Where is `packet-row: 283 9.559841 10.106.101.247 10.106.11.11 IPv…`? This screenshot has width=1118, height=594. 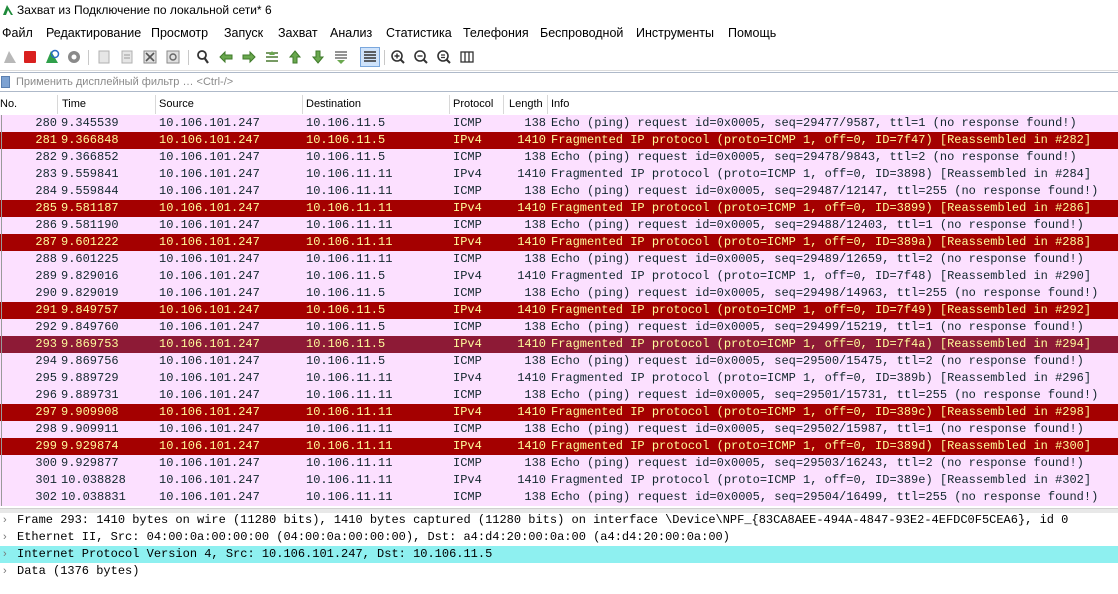 packet-row: 283 9.559841 10.106.101.247 10.106.11.11 IPv… is located at coordinates (559, 174).